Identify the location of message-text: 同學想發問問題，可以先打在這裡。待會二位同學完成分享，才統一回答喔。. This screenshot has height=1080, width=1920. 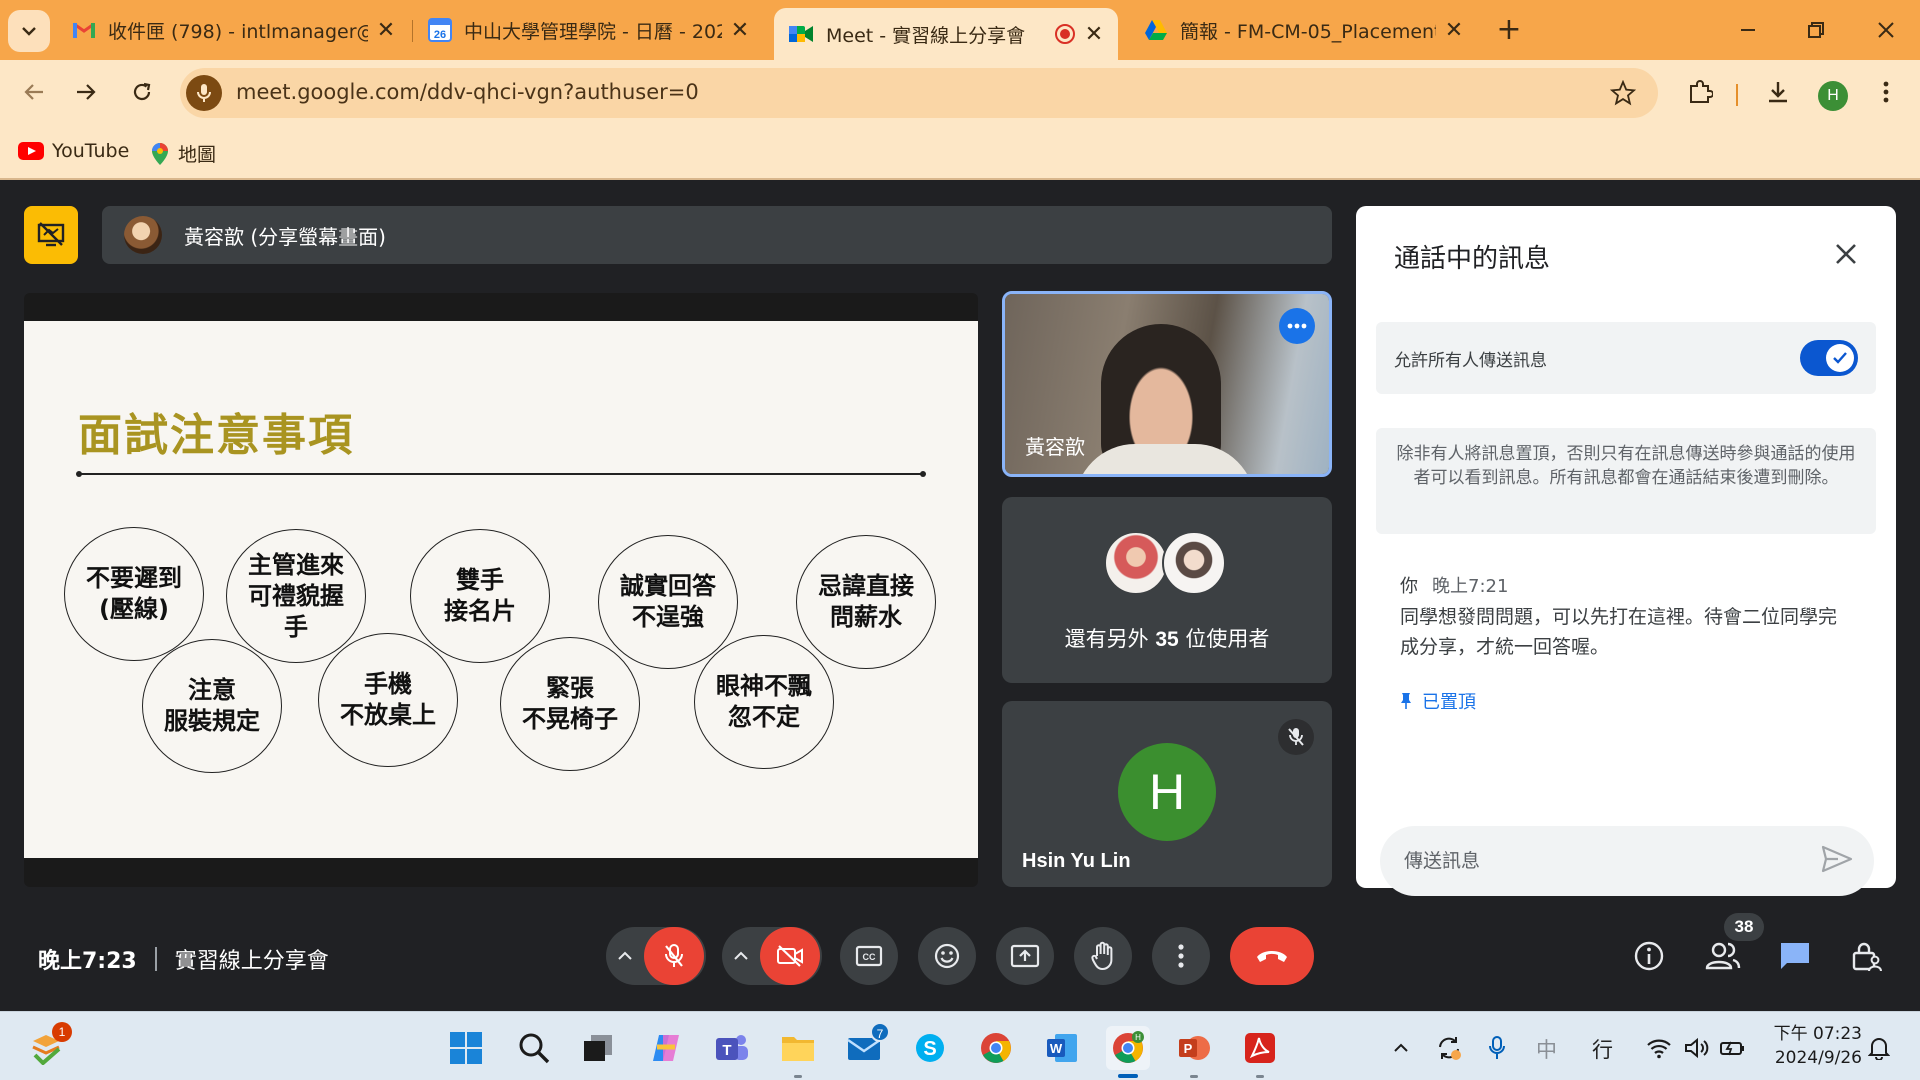
(1619, 632).